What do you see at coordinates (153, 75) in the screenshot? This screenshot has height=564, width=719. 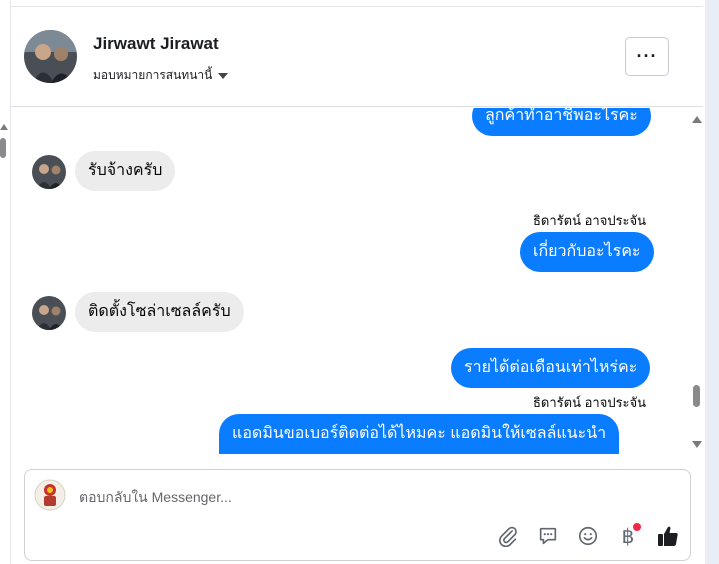 I see `assign-conversation-label: มอบหมายการสนทนานี้` at bounding box center [153, 75].